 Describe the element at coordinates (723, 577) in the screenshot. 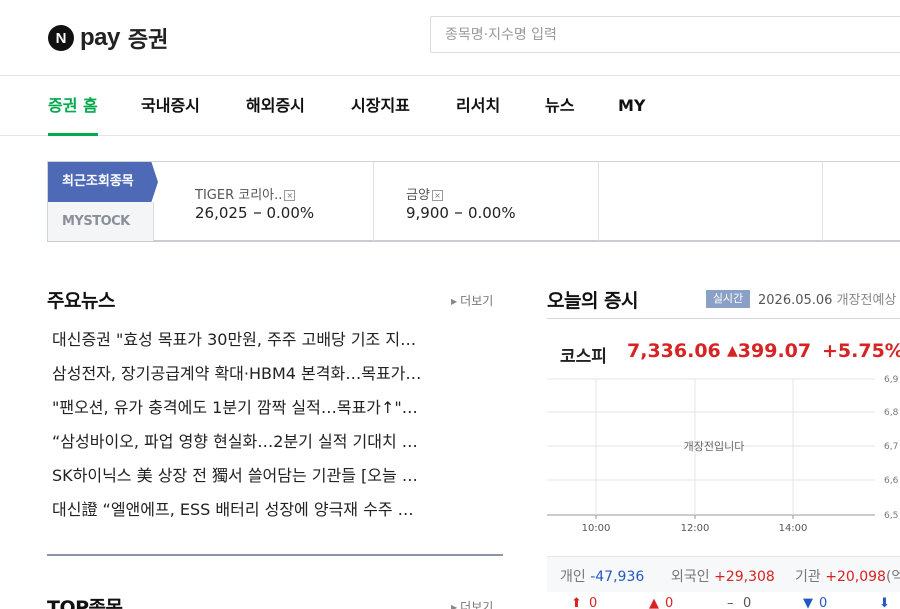

I see `investor-foreign: 외국인 +29,308` at that location.